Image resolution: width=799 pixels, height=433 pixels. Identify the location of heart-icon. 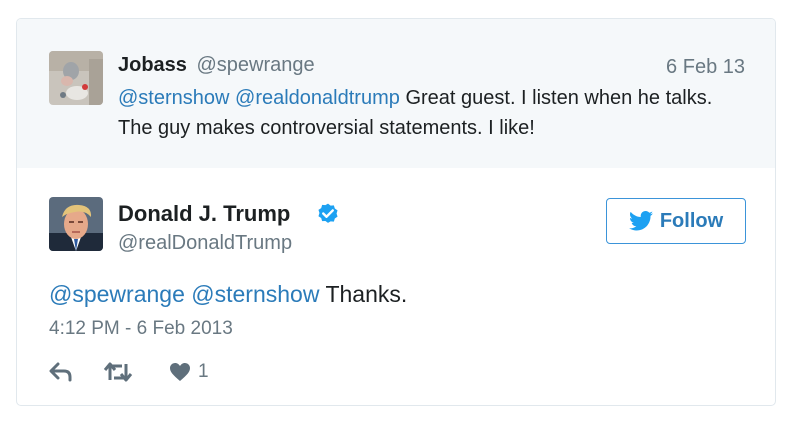
(180, 372).